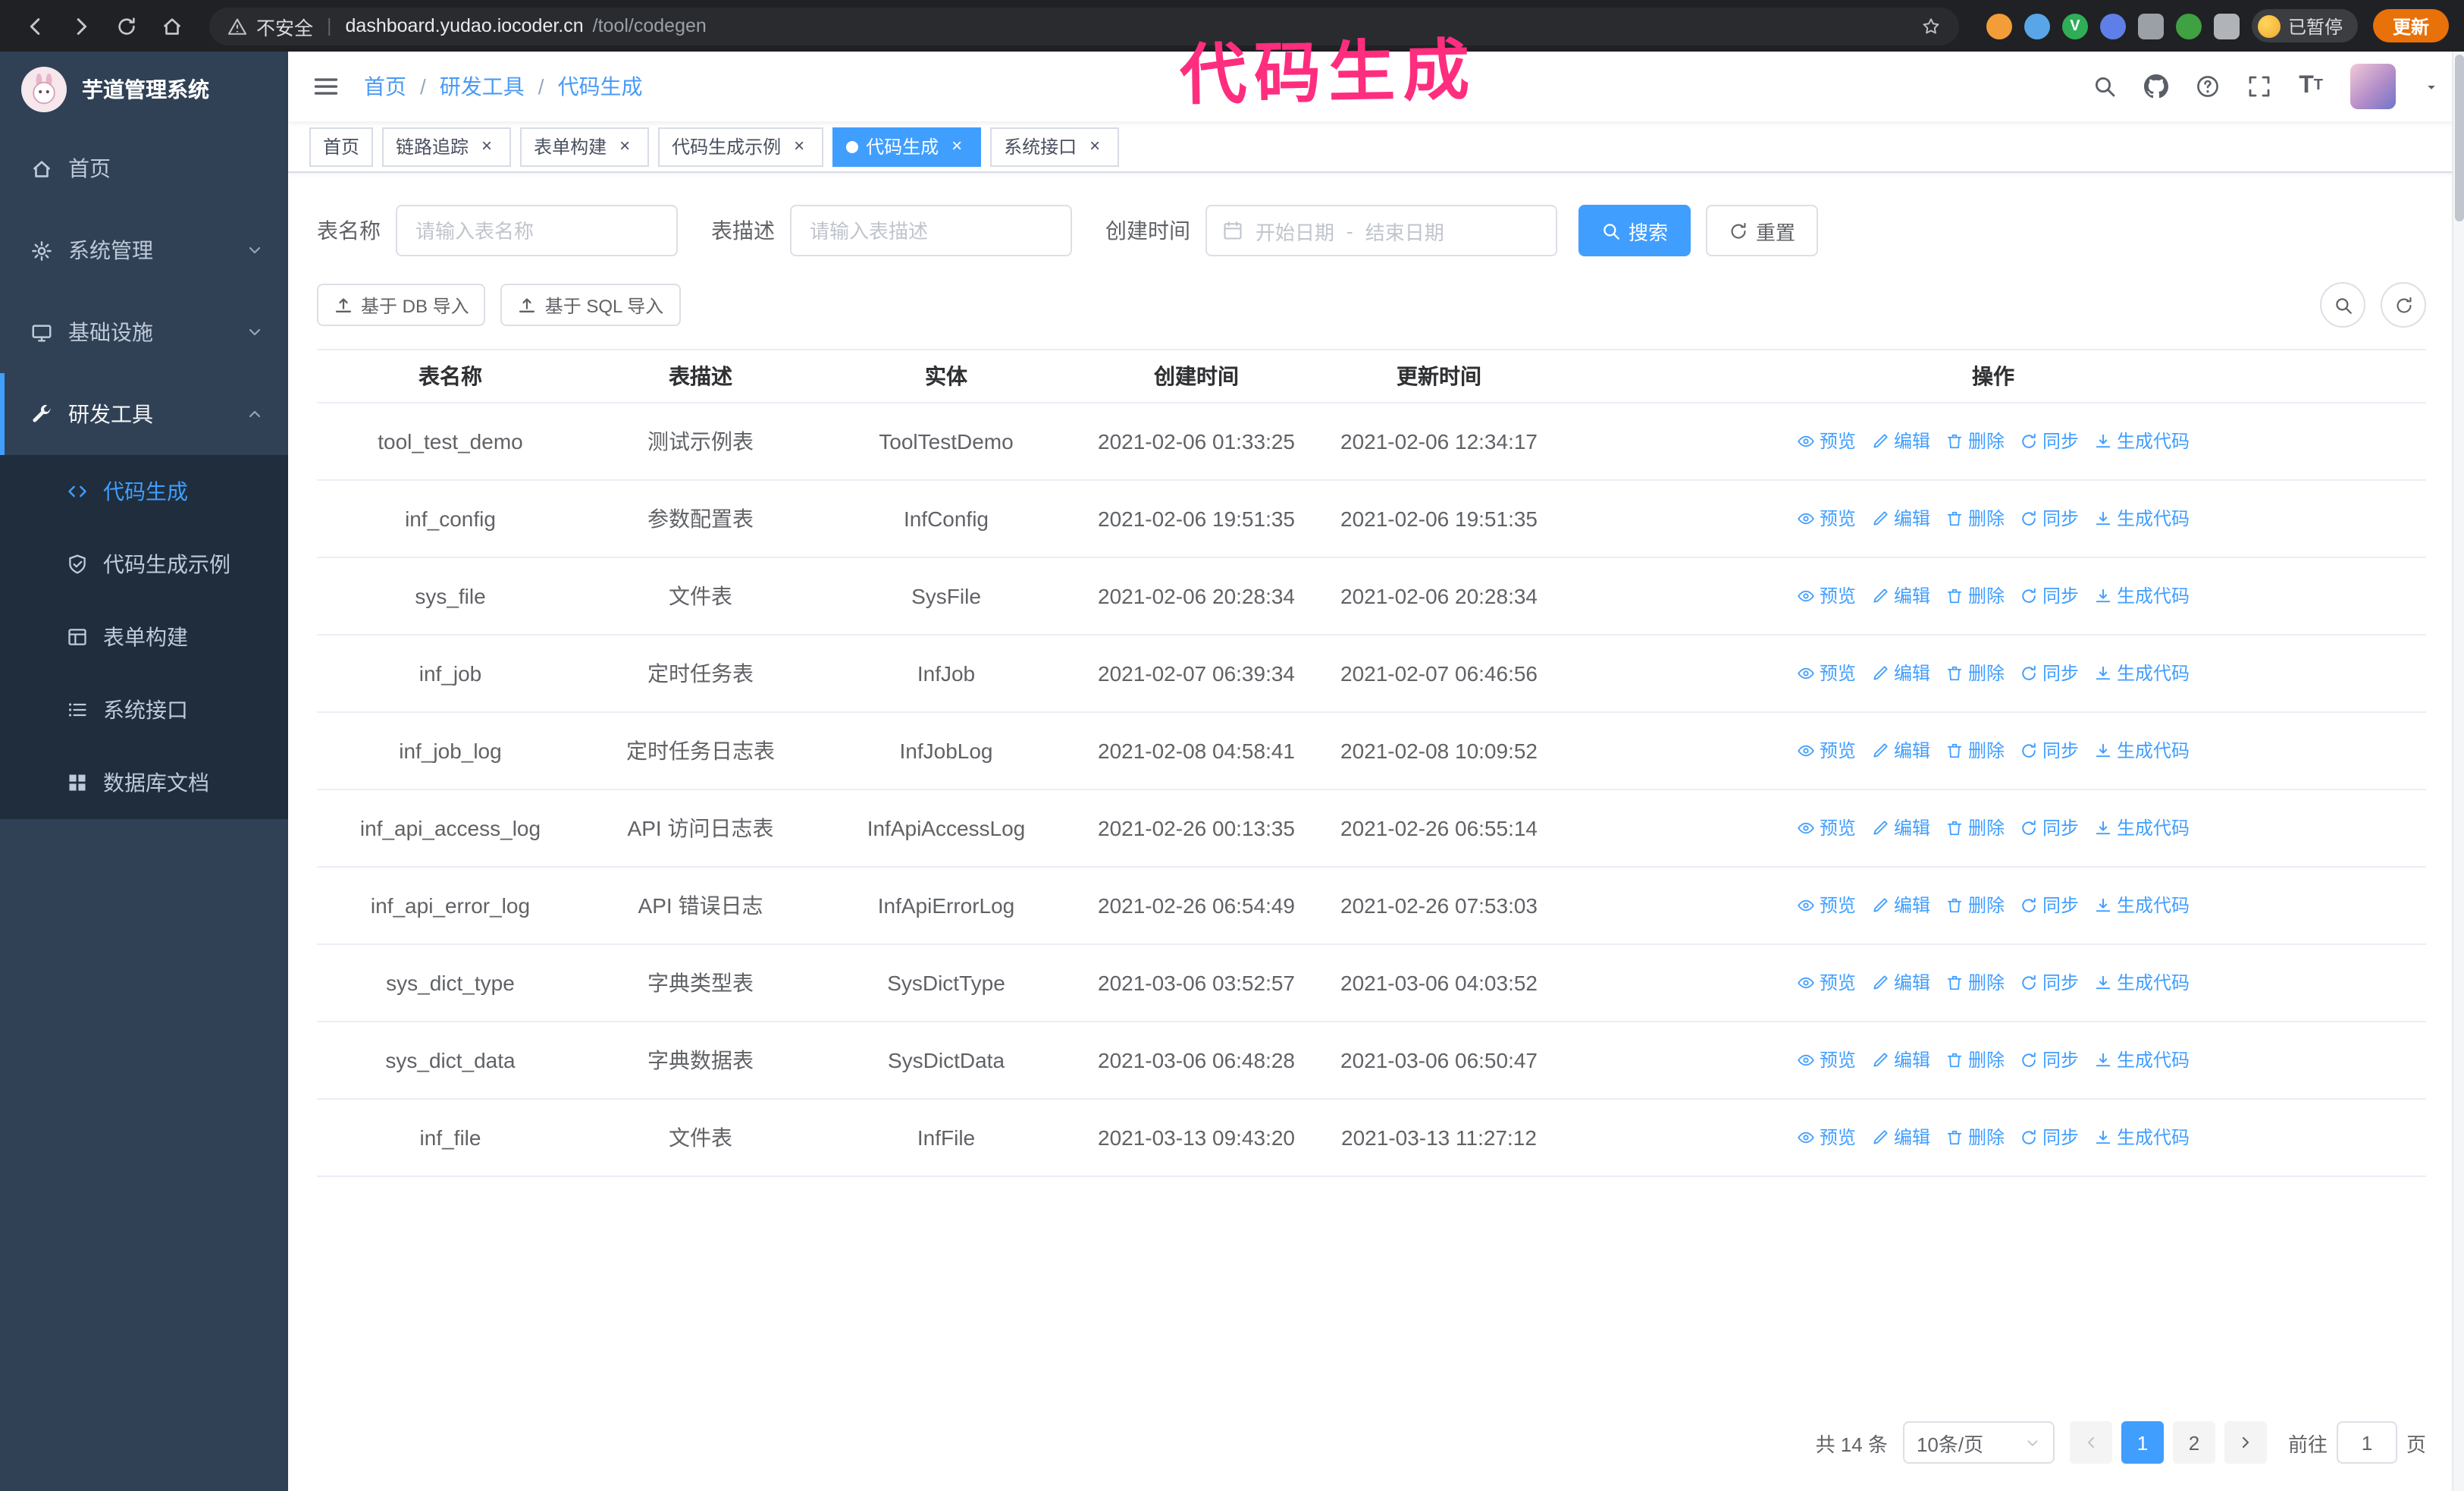  Describe the element at coordinates (931, 230) in the screenshot. I see `table-desc-input` at that location.